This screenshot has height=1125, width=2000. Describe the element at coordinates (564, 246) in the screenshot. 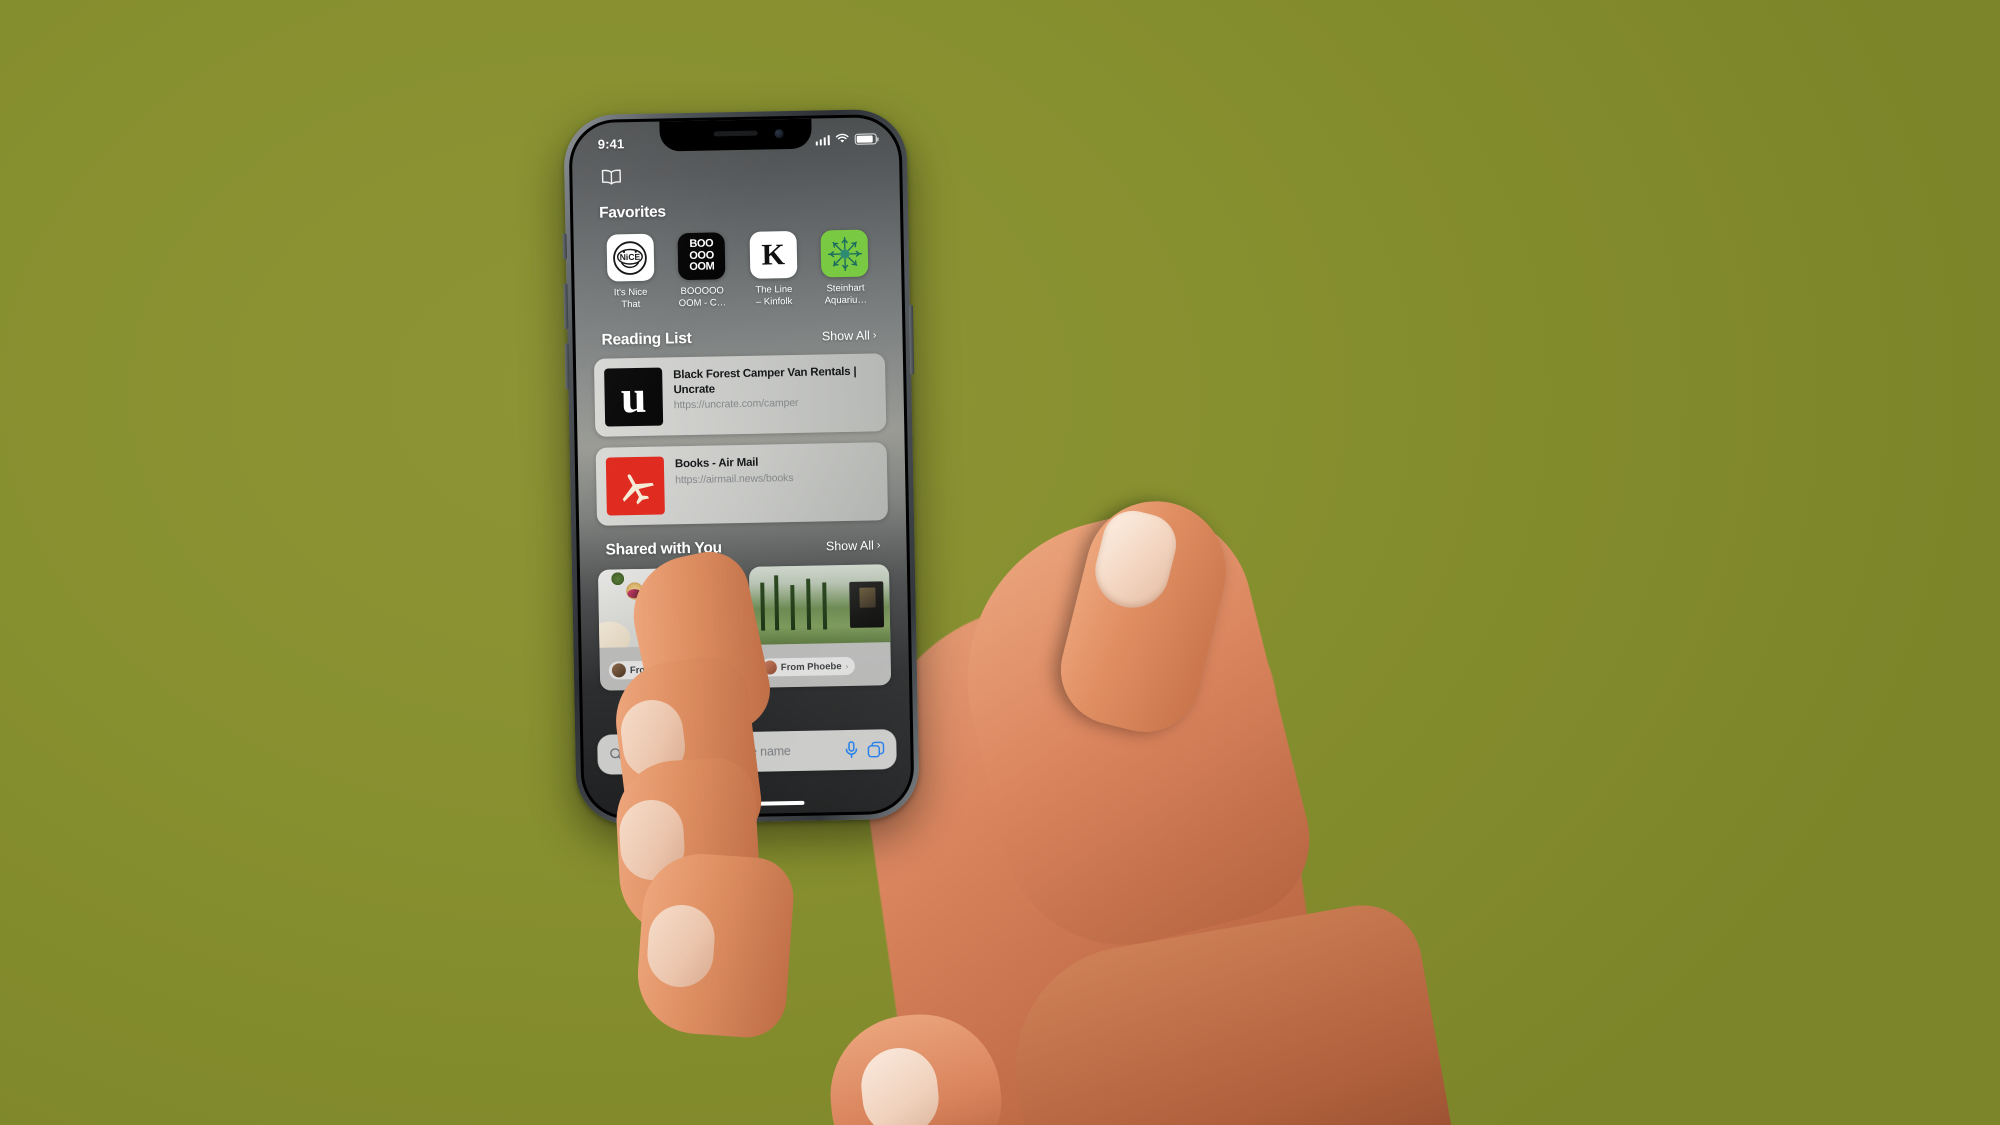

I see `mute-switch` at that location.